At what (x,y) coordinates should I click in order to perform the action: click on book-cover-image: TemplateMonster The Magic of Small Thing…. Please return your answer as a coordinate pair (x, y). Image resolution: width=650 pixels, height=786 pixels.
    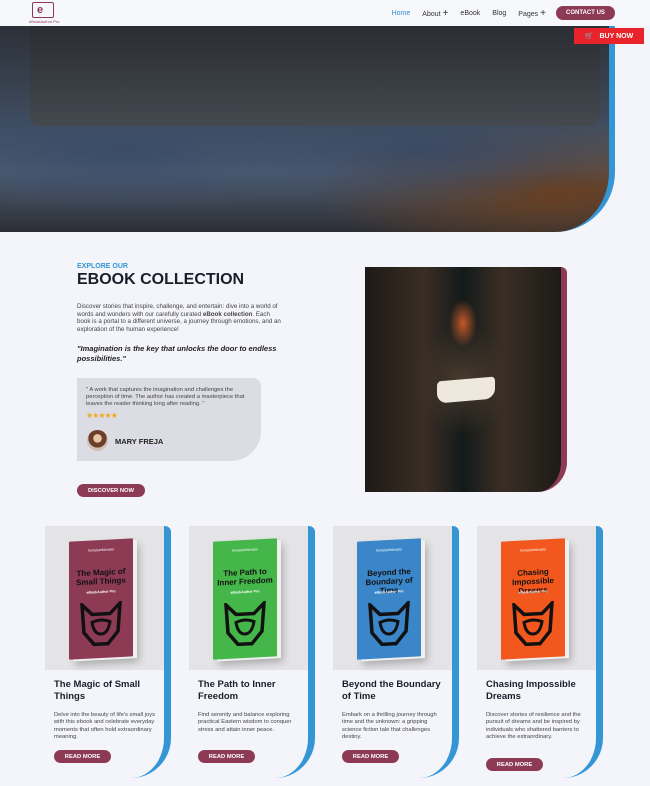
    Looking at the image, I should click on (104, 598).